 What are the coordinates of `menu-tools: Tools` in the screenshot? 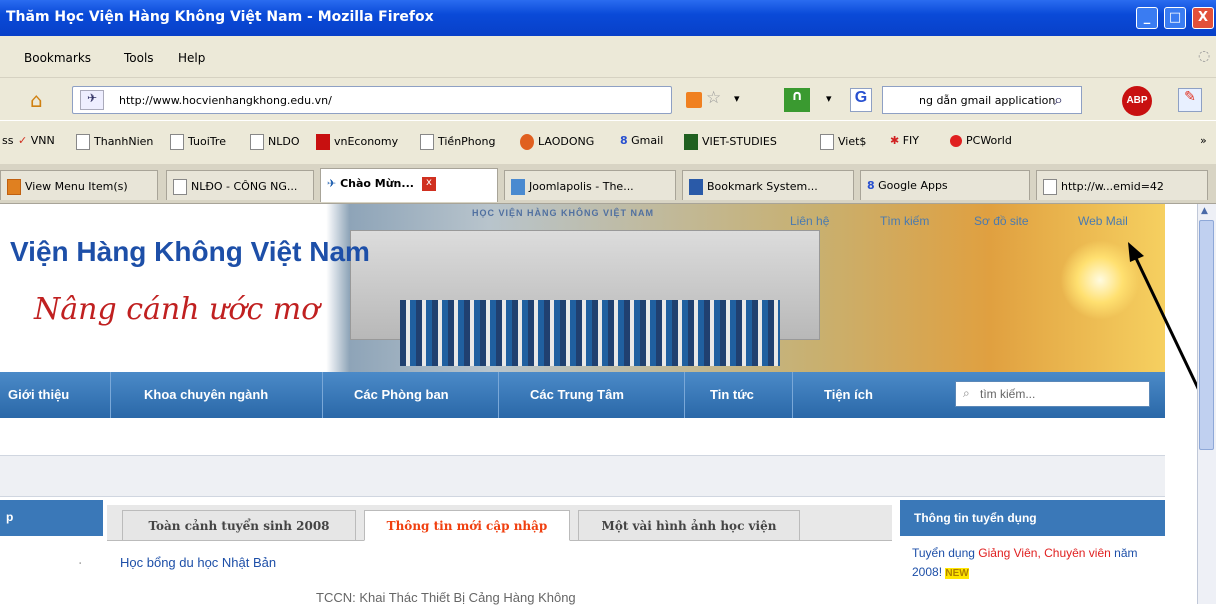 It's located at (139, 58).